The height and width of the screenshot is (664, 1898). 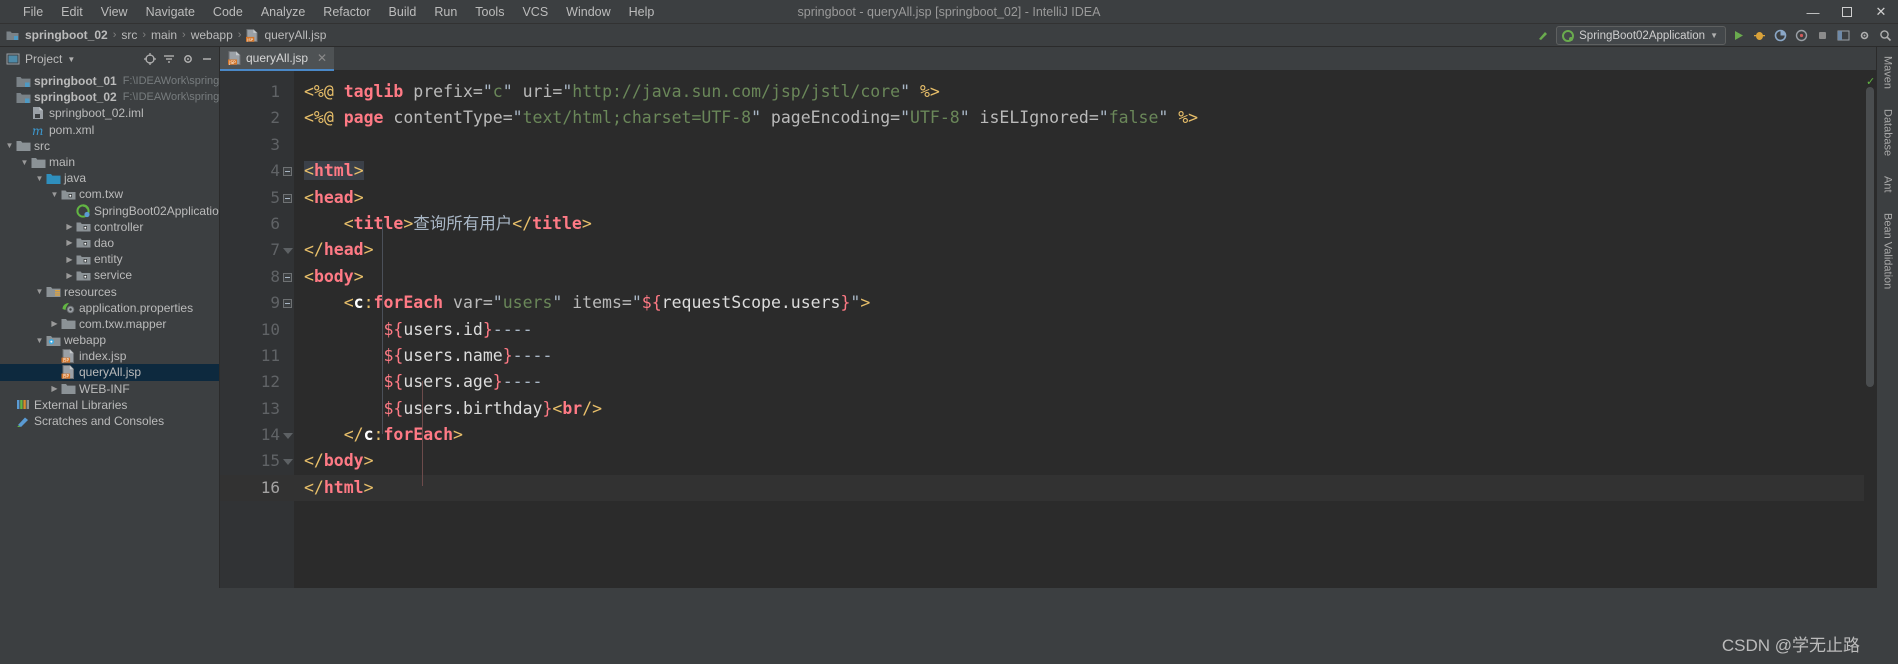 I want to click on breadcrumb-item-src: src, so click(x=129, y=35).